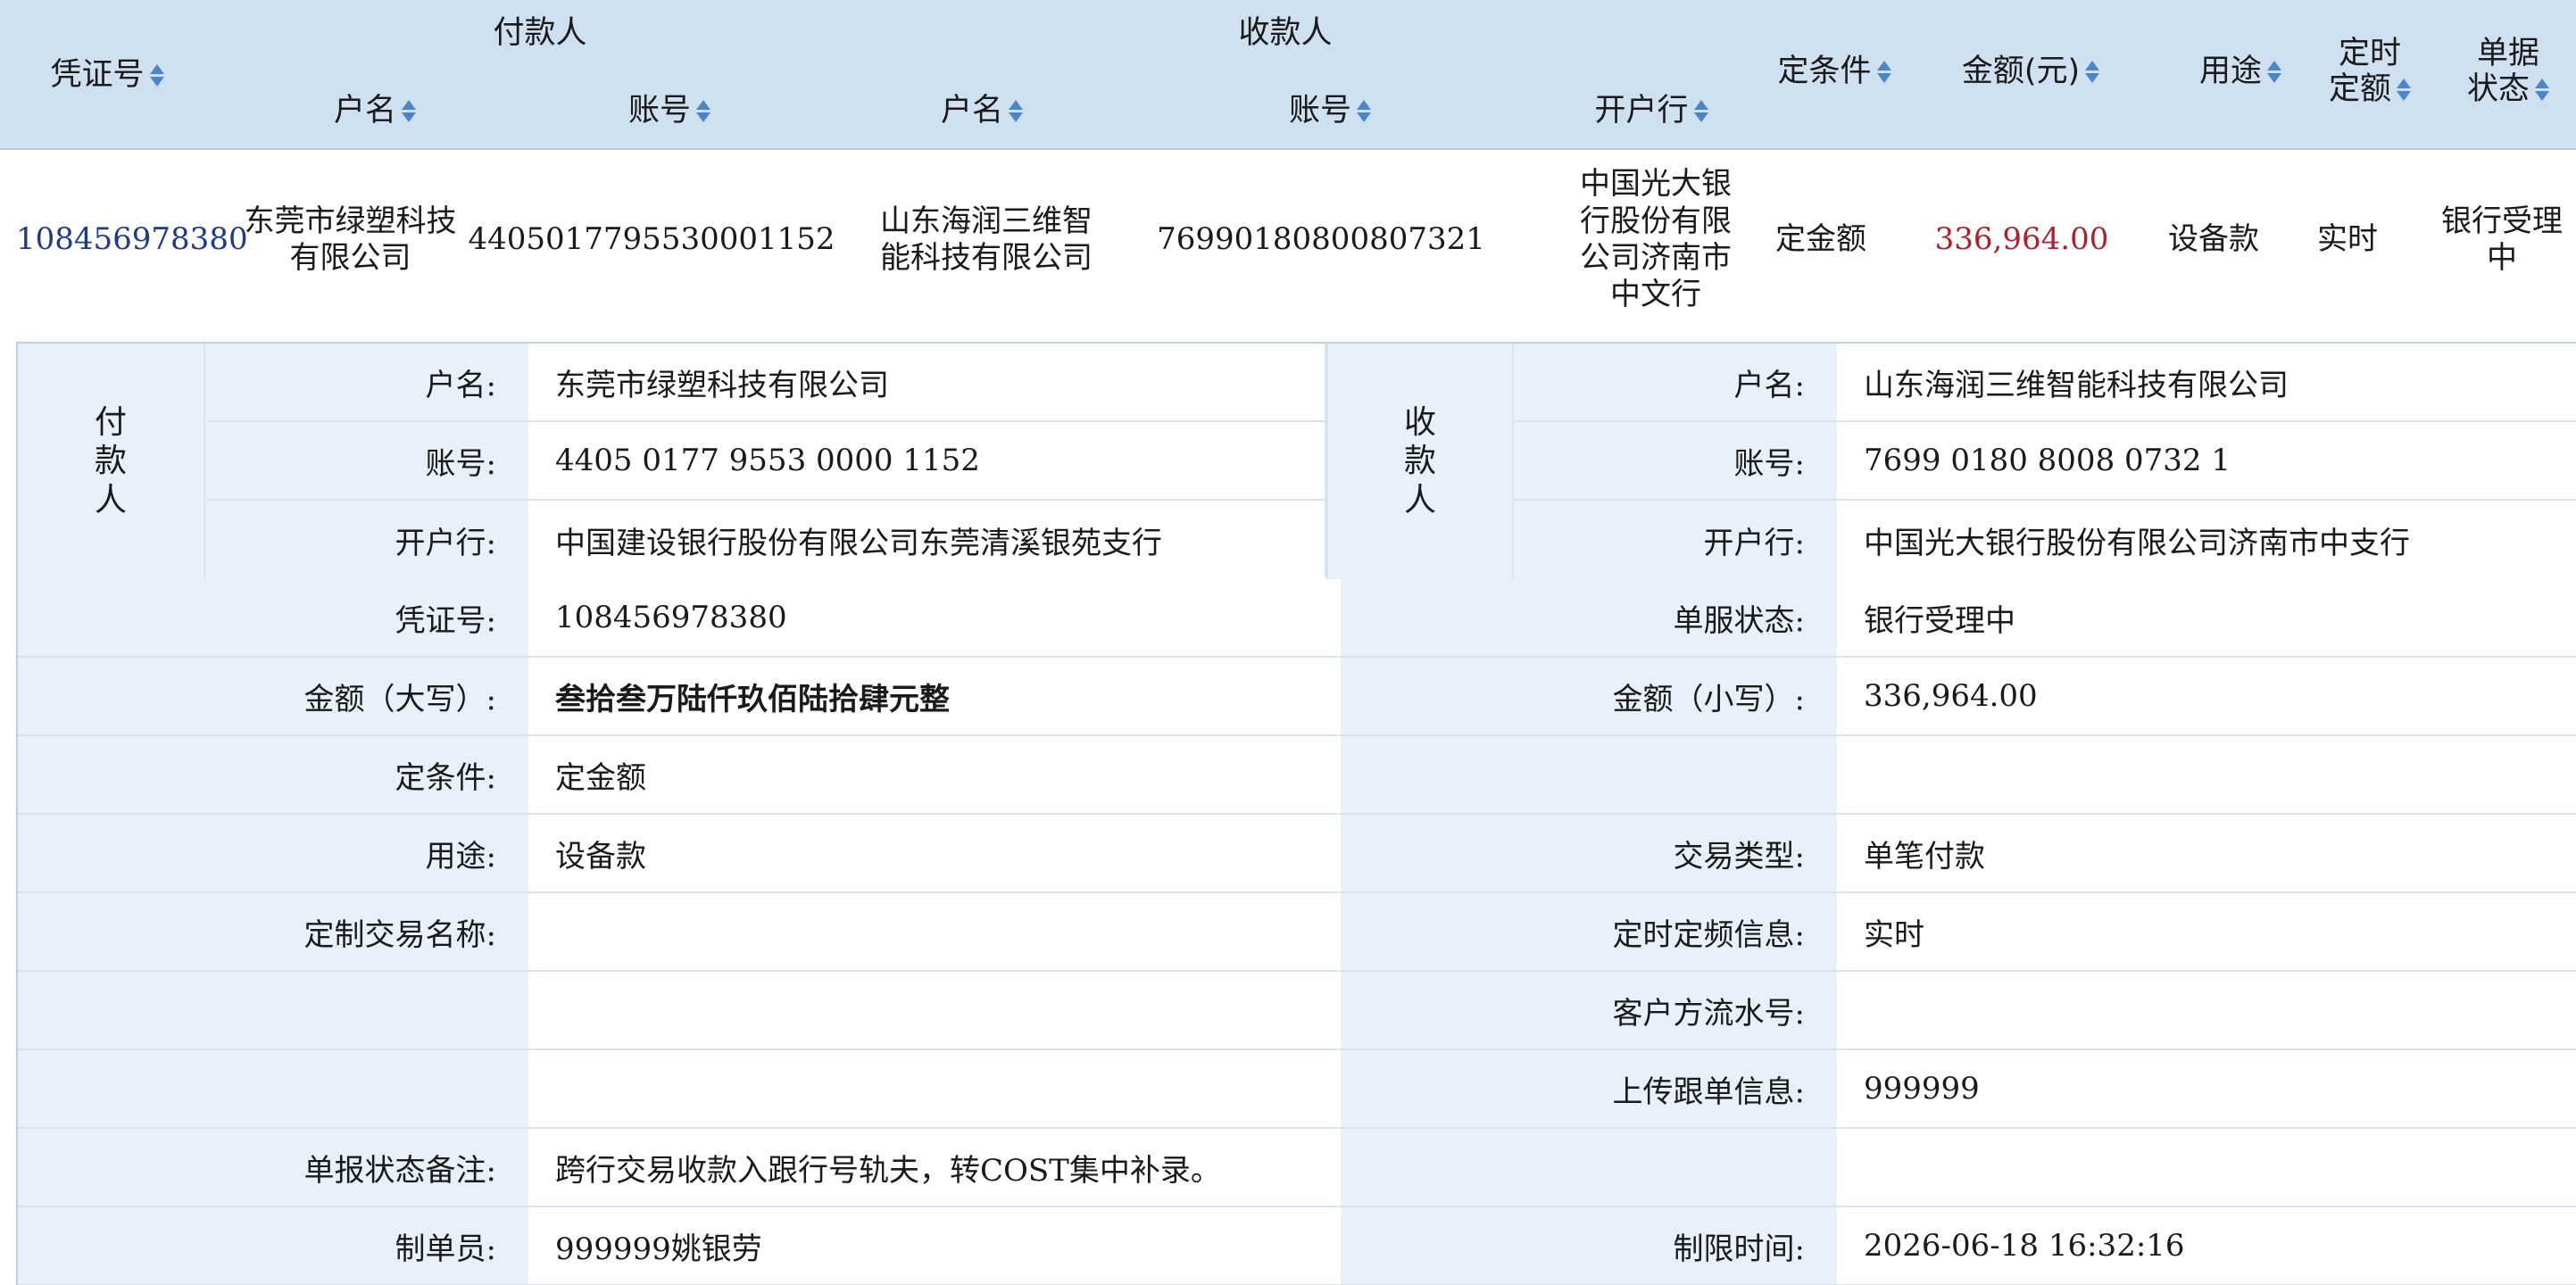 The width and height of the screenshot is (2576, 1285). What do you see at coordinates (2240, 71) in the screenshot?
I see `header-purpose: 用途` at bounding box center [2240, 71].